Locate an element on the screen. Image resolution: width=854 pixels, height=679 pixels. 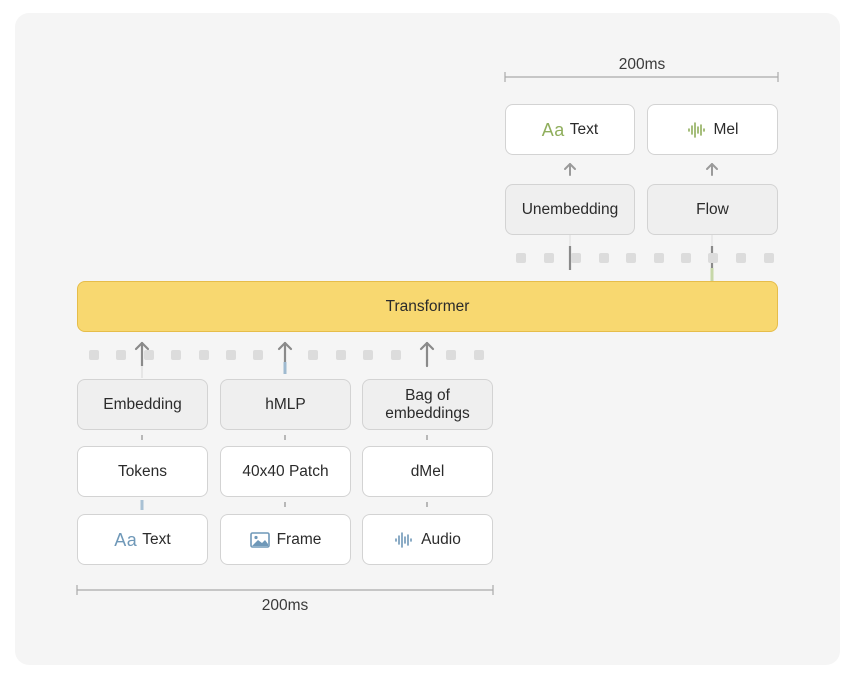
input-audio-label: Audio is located at coordinates (441, 539).